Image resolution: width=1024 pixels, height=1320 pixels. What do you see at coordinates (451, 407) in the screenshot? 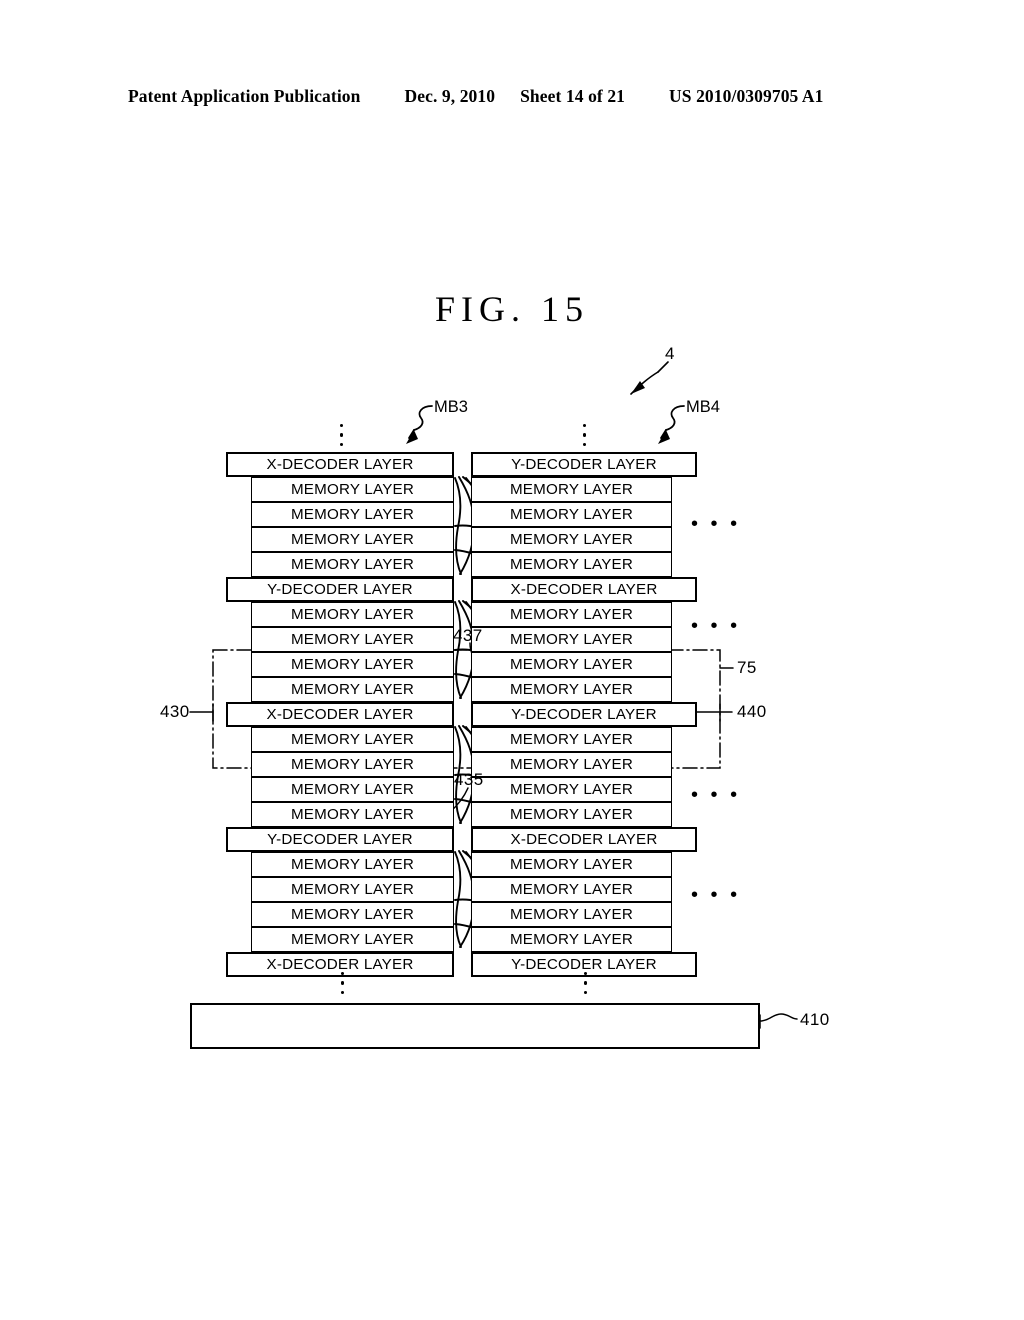
I see `block-label-mb3: MB3` at bounding box center [451, 407].